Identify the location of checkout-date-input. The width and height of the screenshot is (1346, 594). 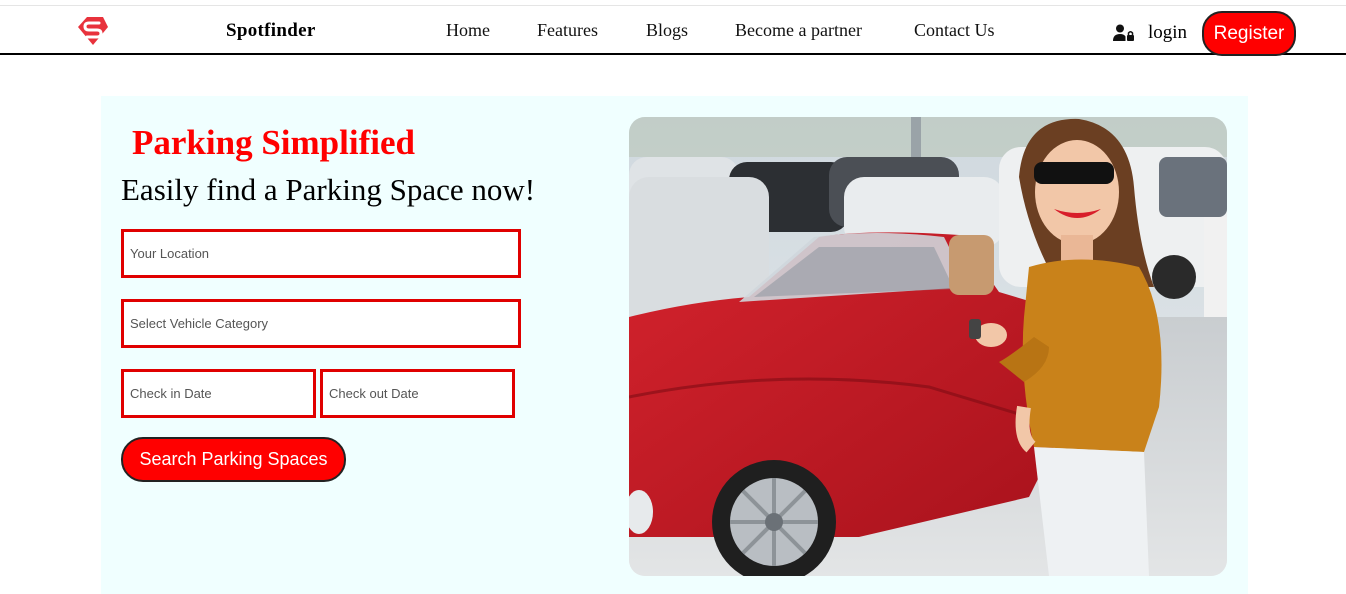
(417, 393).